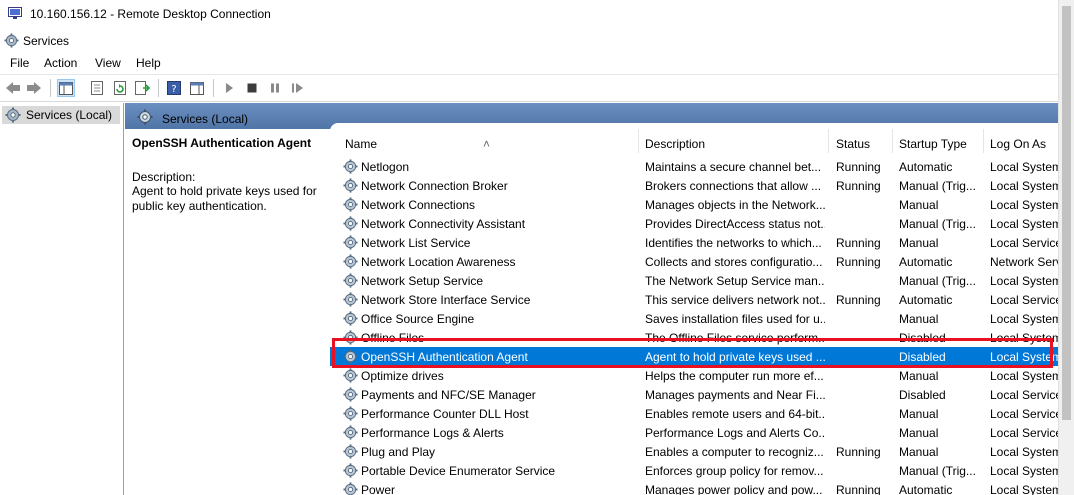  What do you see at coordinates (448, 395) in the screenshot?
I see `service-name-cell: Payments and NFC/SE Manager` at bounding box center [448, 395].